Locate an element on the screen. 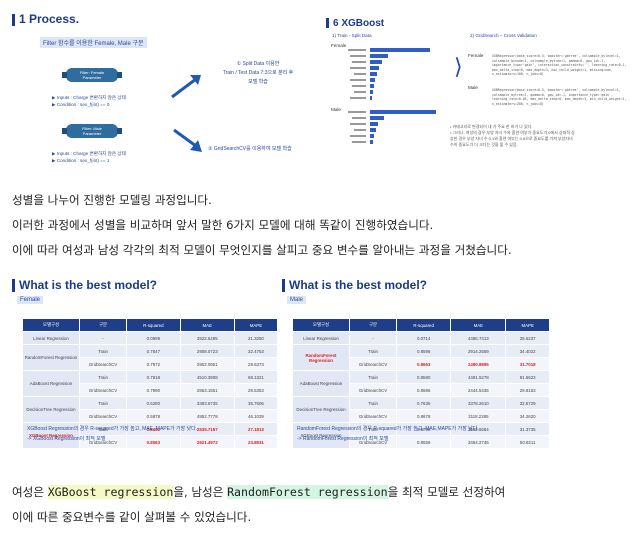 The image size is (643, 533). female-filter-sub: Parameter is located at coordinates (92, 77).